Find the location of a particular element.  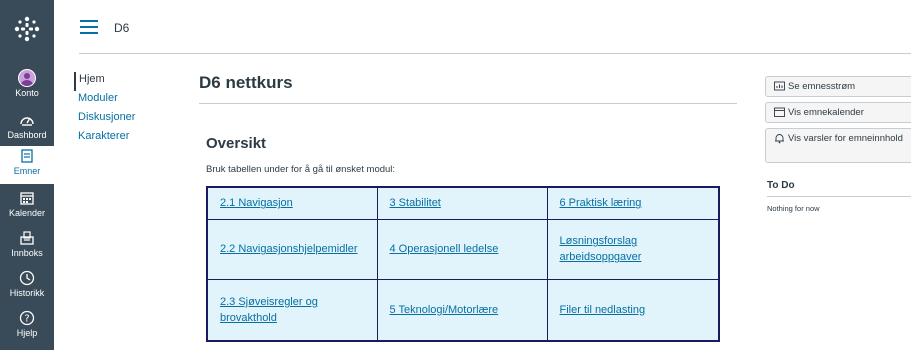

course-nav-karakterer: Karakterer is located at coordinates (127, 138).